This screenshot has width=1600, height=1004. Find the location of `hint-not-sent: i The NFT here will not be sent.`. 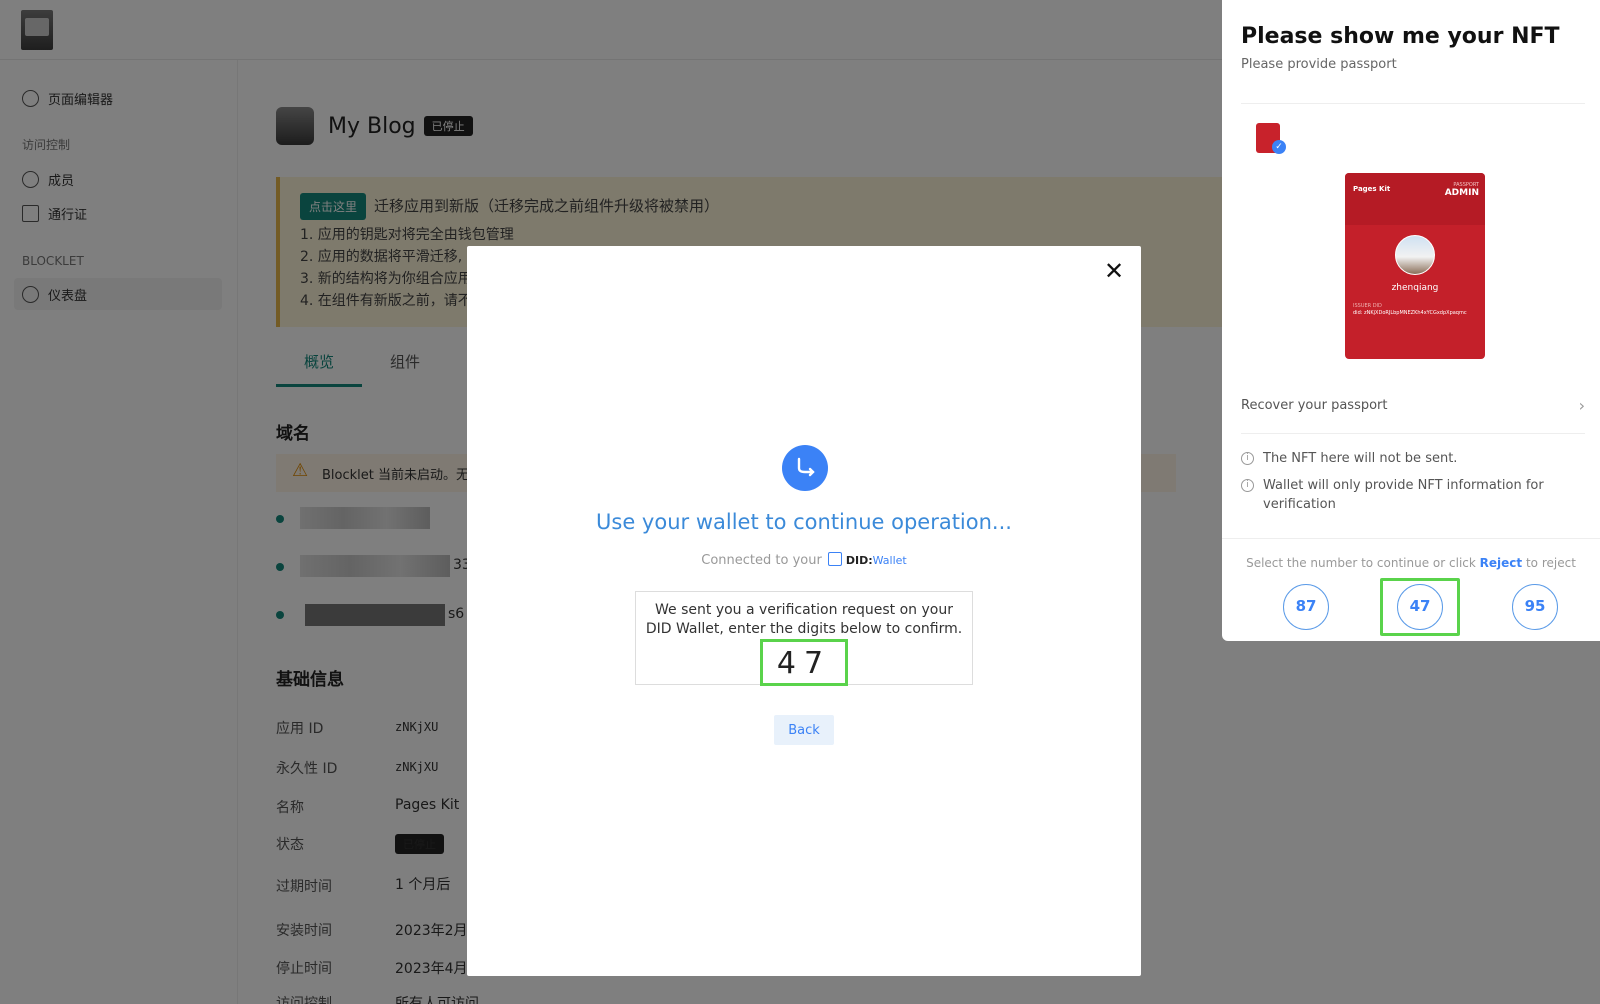

hint-not-sent: i The NFT here will not be sent. is located at coordinates (1406, 458).